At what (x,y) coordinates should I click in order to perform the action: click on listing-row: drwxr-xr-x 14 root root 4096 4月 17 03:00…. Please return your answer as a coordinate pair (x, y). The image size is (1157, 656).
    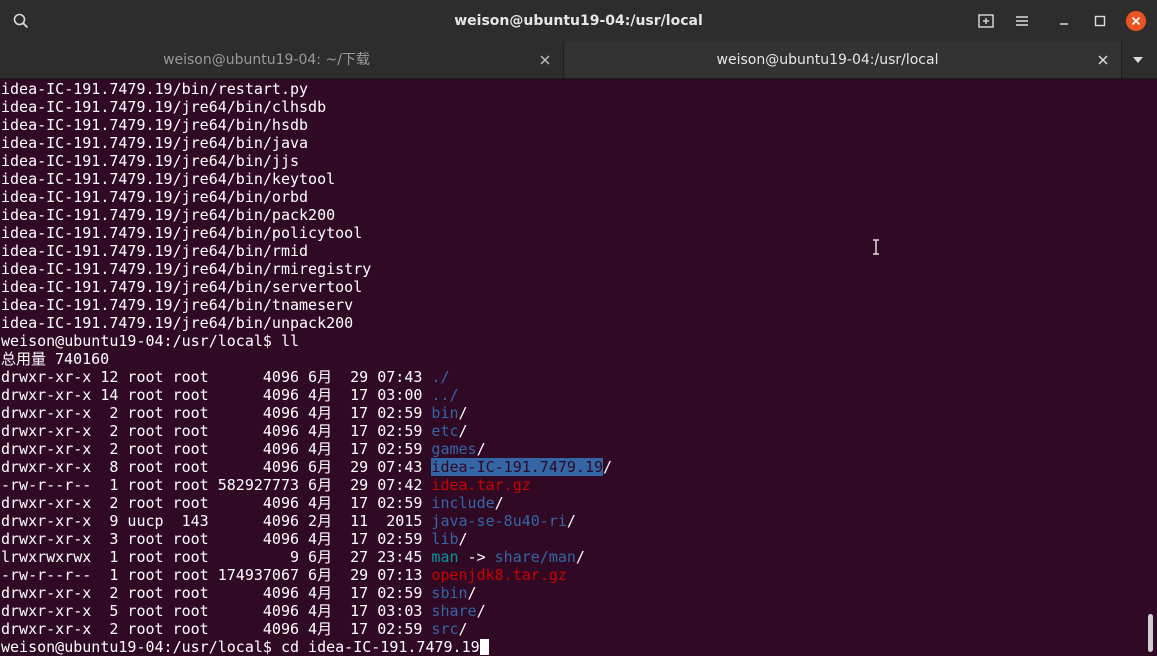
    Looking at the image, I should click on (306, 395).